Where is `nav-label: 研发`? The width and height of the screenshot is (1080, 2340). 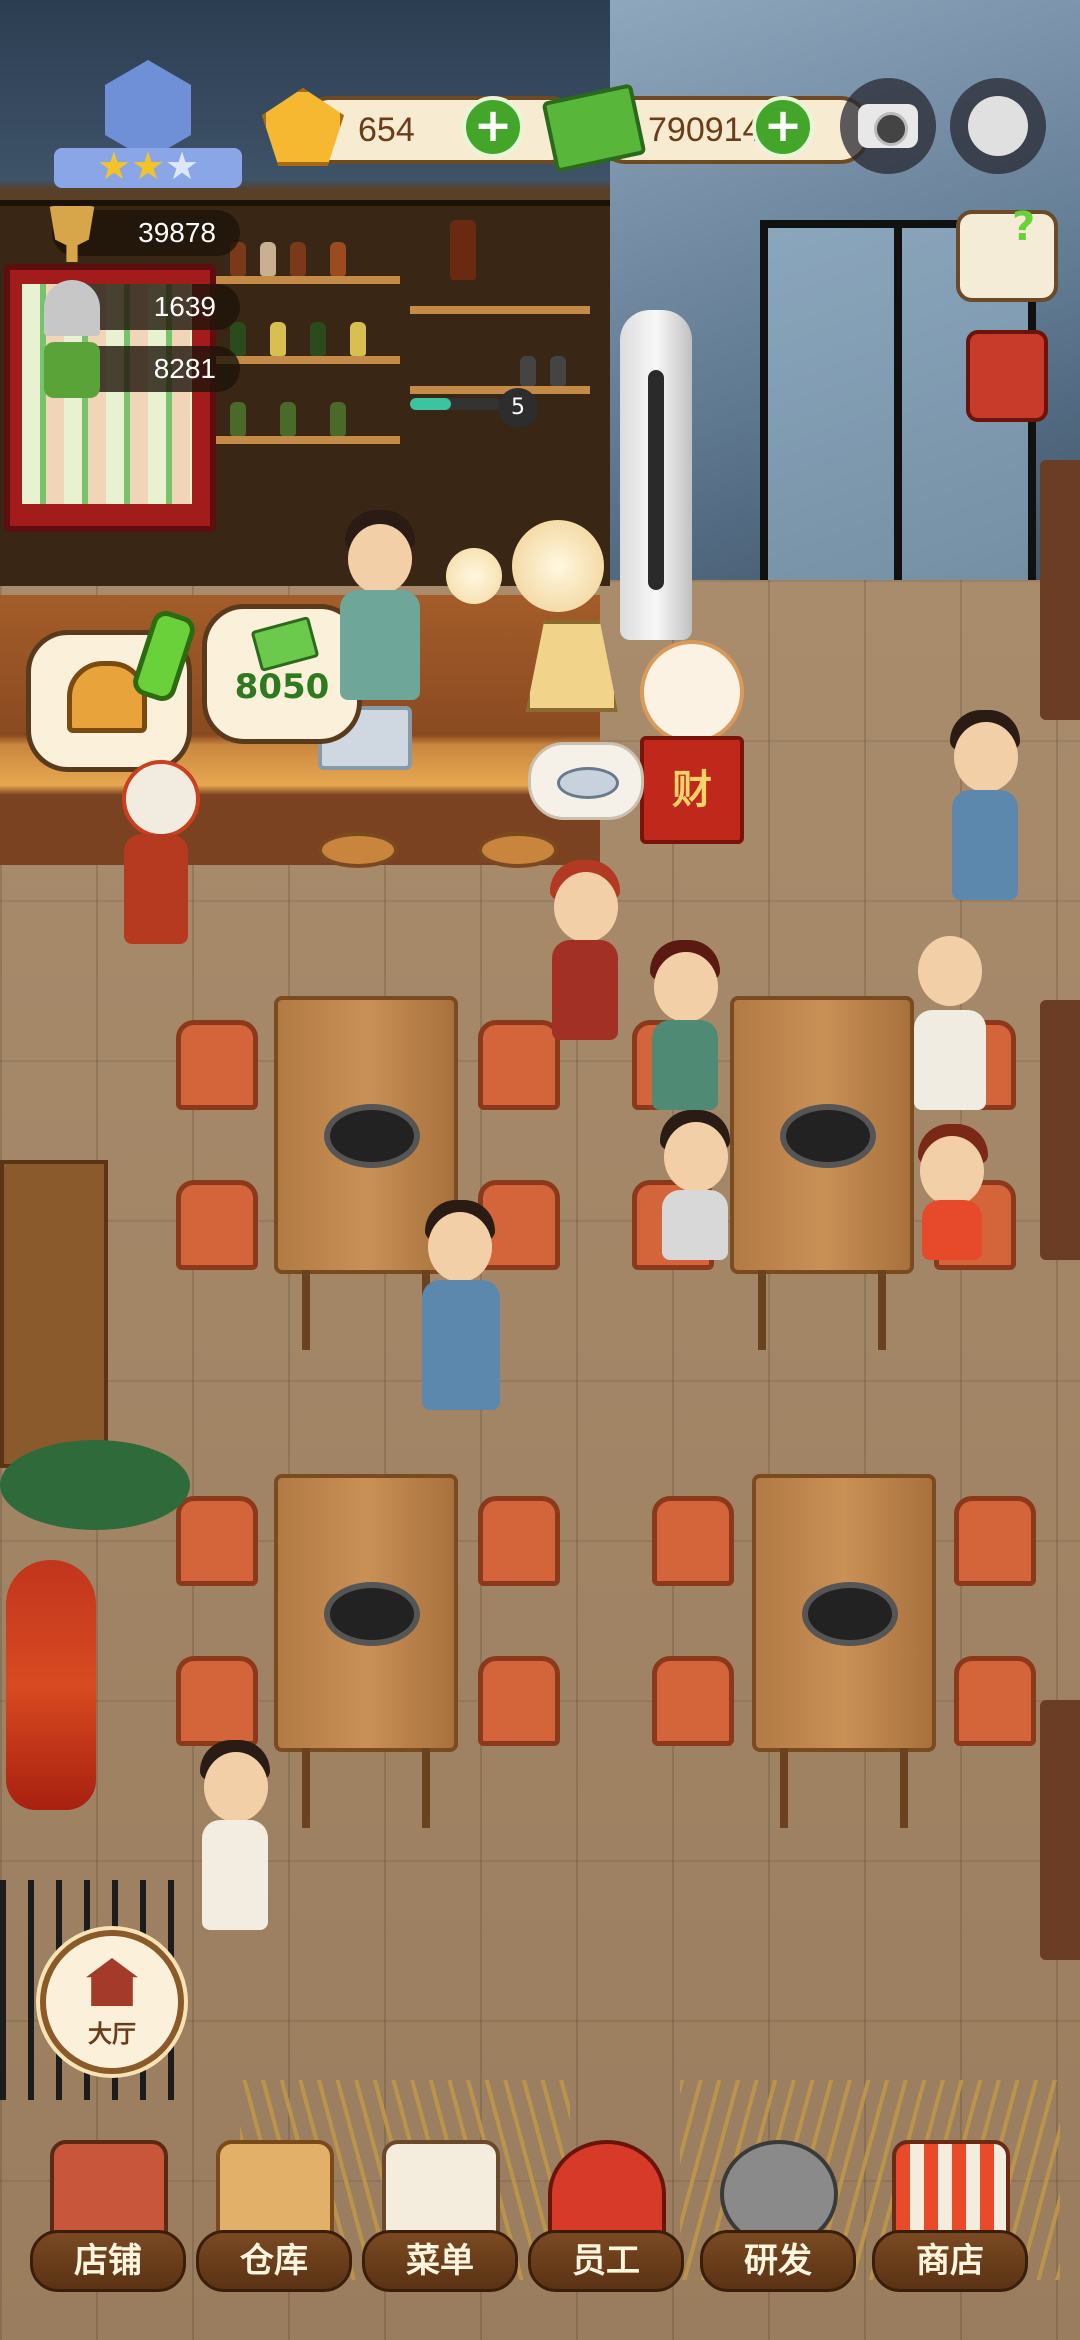
nav-label: 研发 is located at coordinates (778, 2261).